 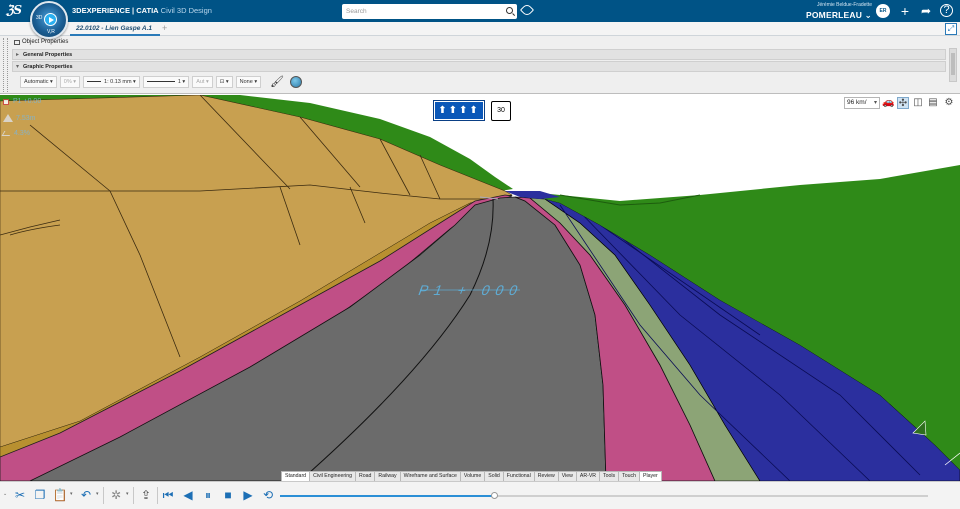 I want to click on panel-icon: ▤, so click(x=933, y=103).